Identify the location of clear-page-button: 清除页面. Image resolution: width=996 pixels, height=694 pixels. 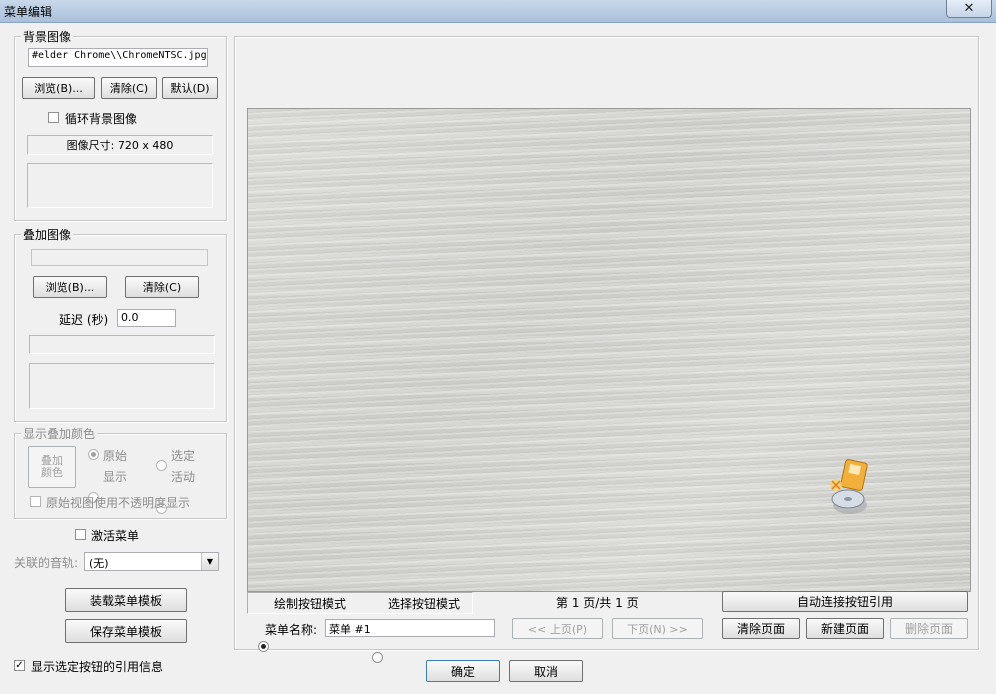
(761, 628).